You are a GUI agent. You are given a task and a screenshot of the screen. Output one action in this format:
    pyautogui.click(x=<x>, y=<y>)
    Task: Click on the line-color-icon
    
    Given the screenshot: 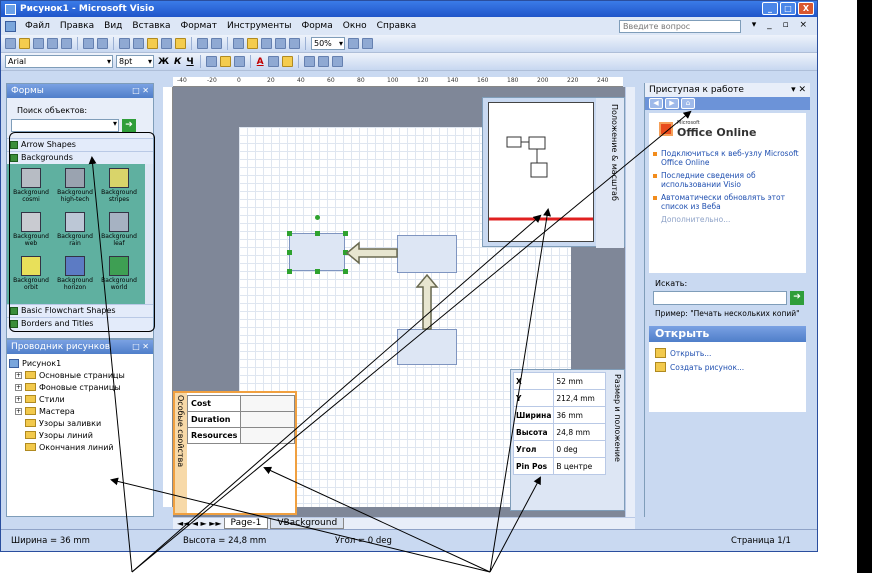 What is the action you would take?
    pyautogui.click(x=273, y=61)
    